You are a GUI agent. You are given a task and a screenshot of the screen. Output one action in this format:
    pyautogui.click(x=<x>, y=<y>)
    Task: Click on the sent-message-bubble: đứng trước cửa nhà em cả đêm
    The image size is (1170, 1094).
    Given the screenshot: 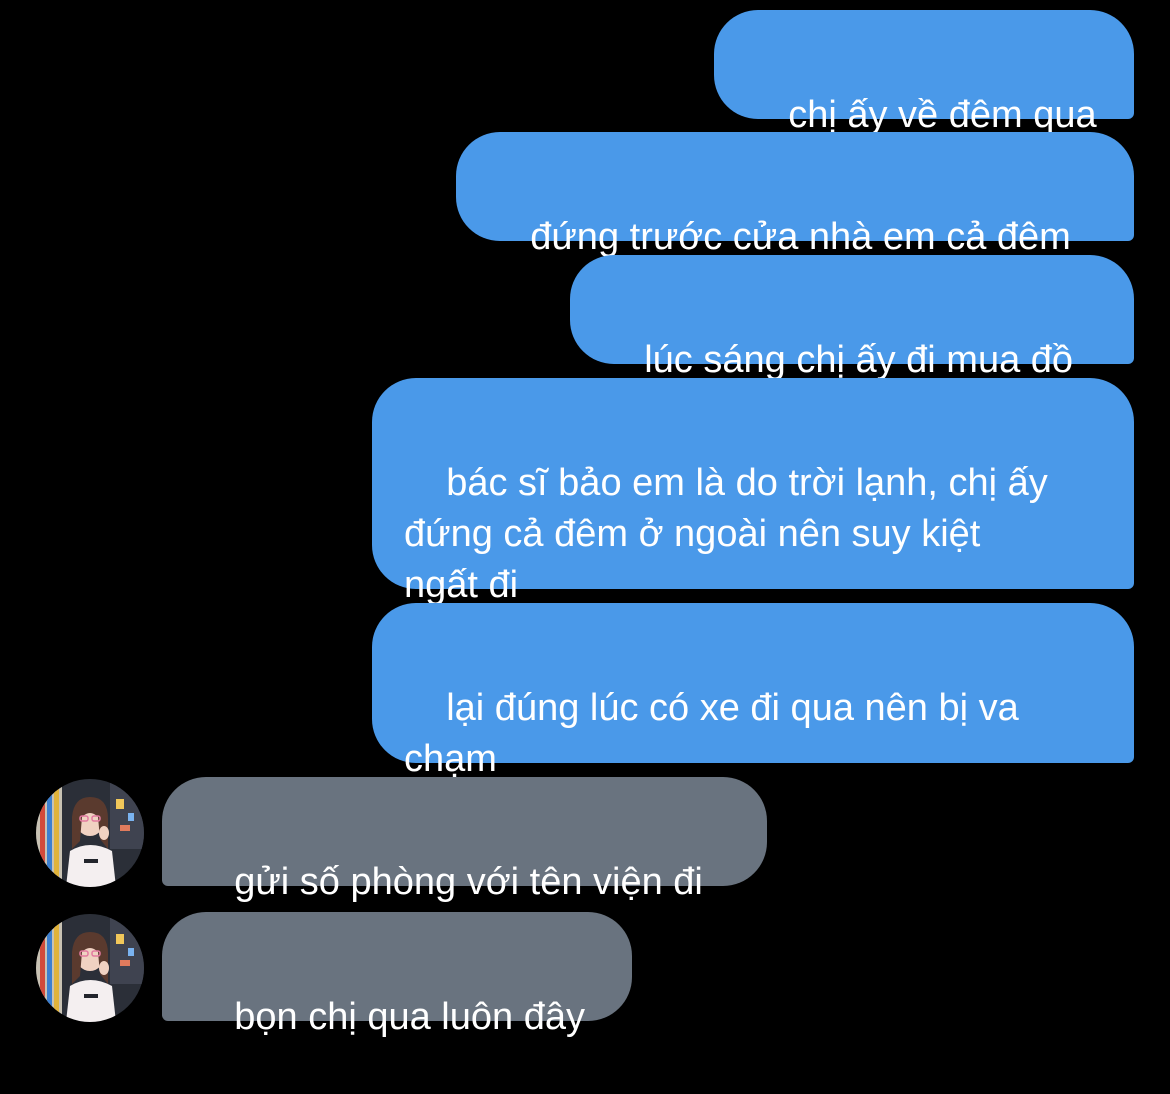 What is the action you would take?
    pyautogui.click(x=795, y=195)
    